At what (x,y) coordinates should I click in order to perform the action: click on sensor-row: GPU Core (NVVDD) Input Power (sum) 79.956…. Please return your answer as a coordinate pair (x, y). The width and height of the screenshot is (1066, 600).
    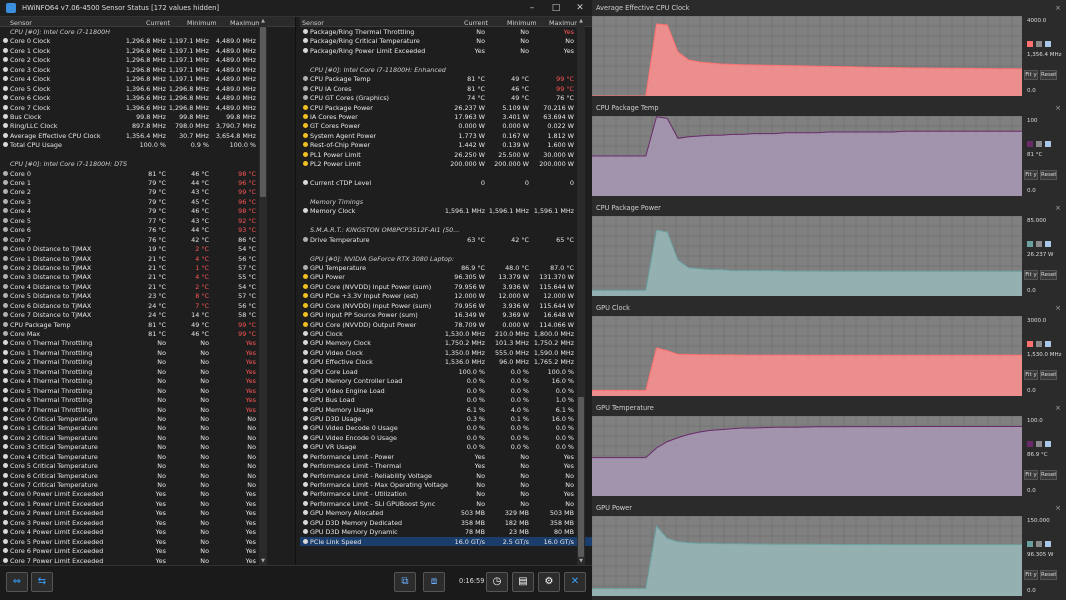
    Looking at the image, I should click on (446, 305).